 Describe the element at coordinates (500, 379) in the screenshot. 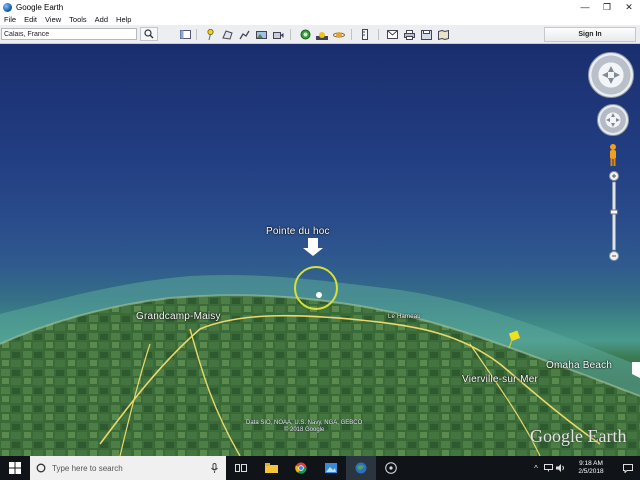

I see `label-vierville-sur-mer: Vierville-sur-Mer` at that location.